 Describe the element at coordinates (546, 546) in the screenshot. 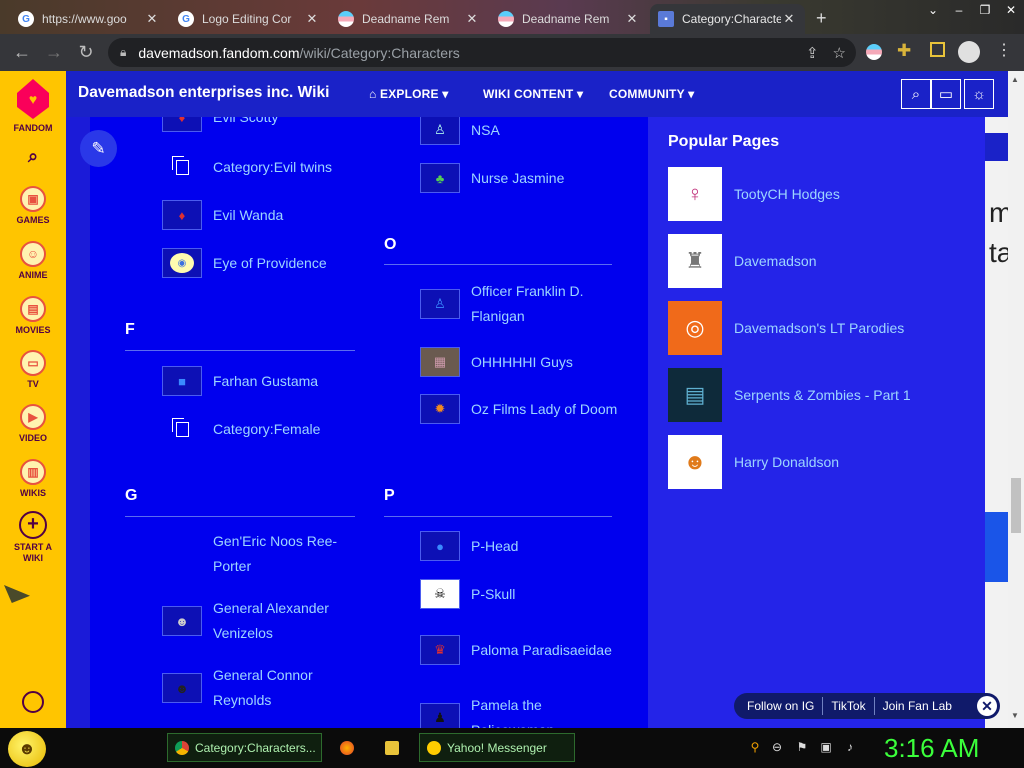

I see `list-item-link: P-Head` at that location.